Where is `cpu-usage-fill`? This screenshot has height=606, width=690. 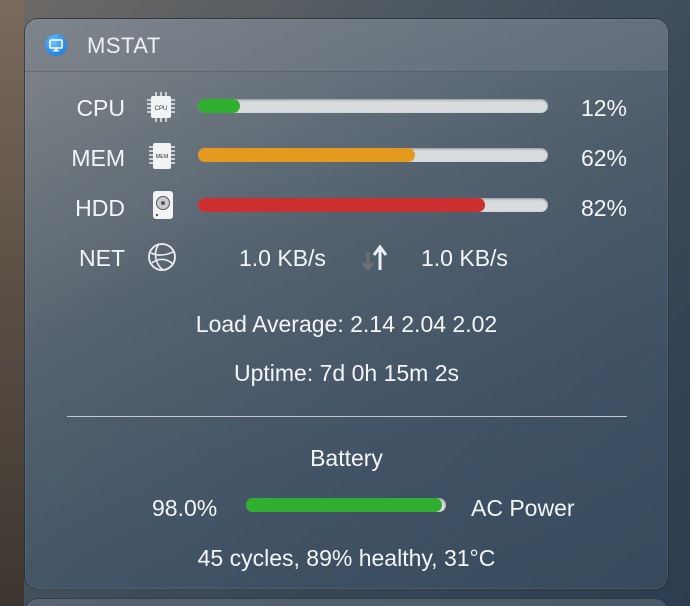
cpu-usage-fill is located at coordinates (219, 106).